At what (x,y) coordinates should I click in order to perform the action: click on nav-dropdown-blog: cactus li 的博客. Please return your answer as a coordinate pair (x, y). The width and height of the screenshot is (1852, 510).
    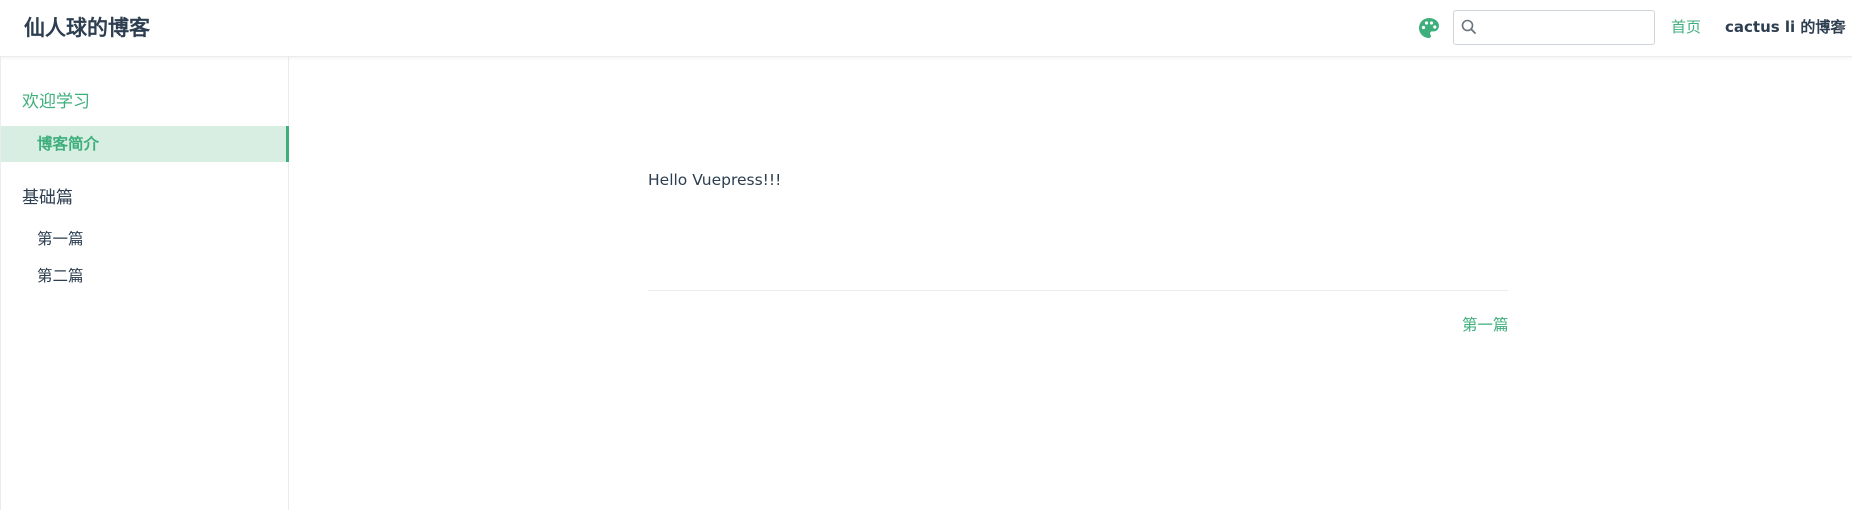
    Looking at the image, I should click on (1785, 27).